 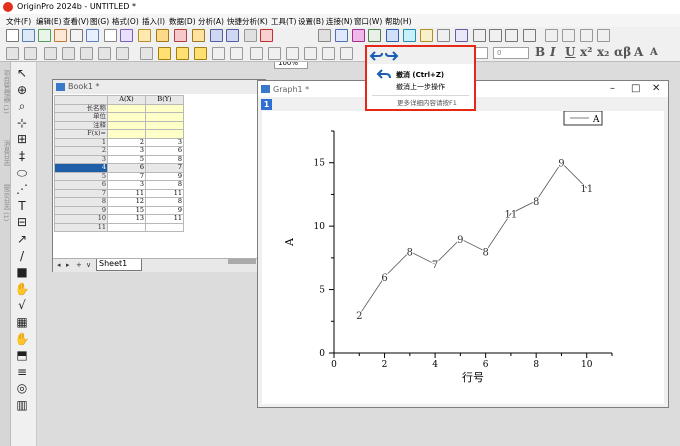 I want to click on layer-indicator: 1, so click(x=266, y=104).